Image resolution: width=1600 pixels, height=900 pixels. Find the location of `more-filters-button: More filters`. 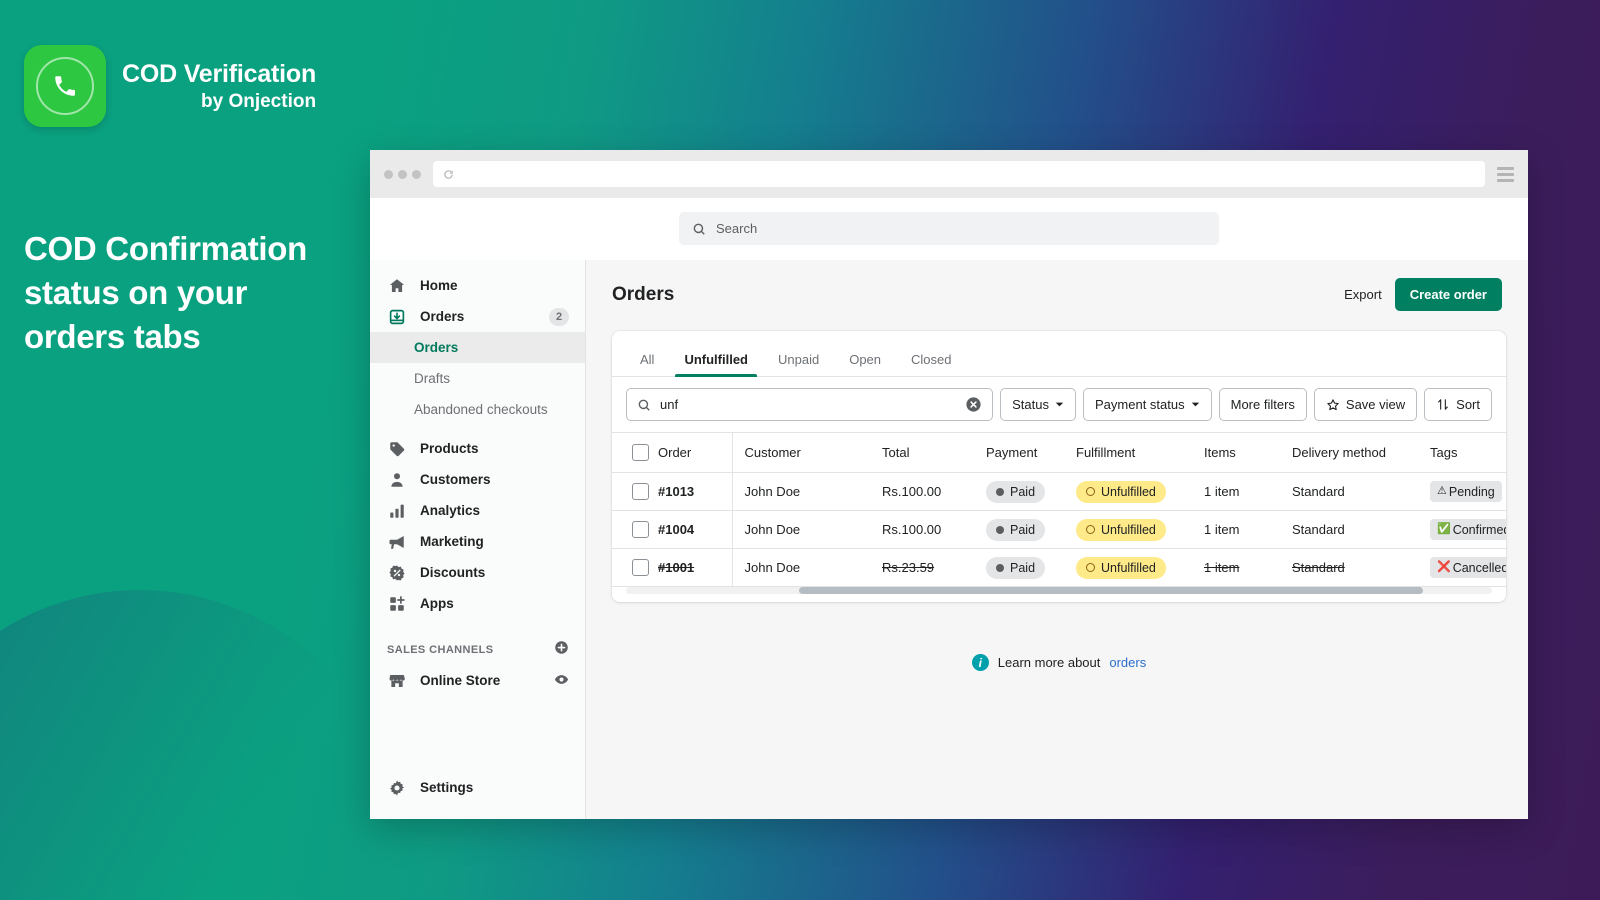

more-filters-button: More filters is located at coordinates (1262, 404).